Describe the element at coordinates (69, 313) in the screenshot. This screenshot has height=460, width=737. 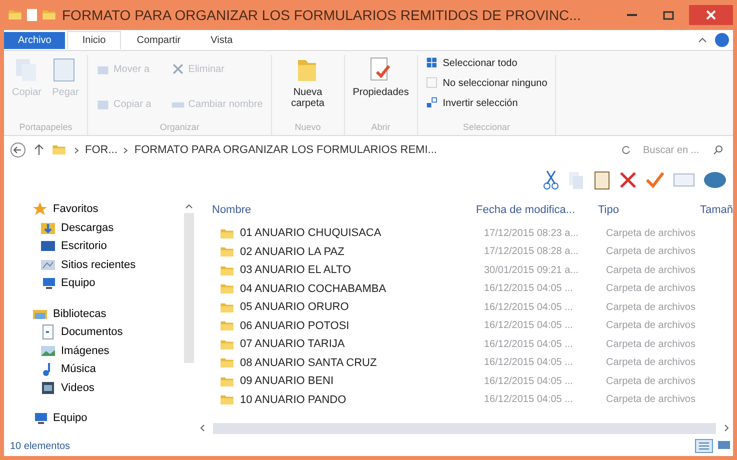
I see `nav-item: Bibliotecas` at that location.